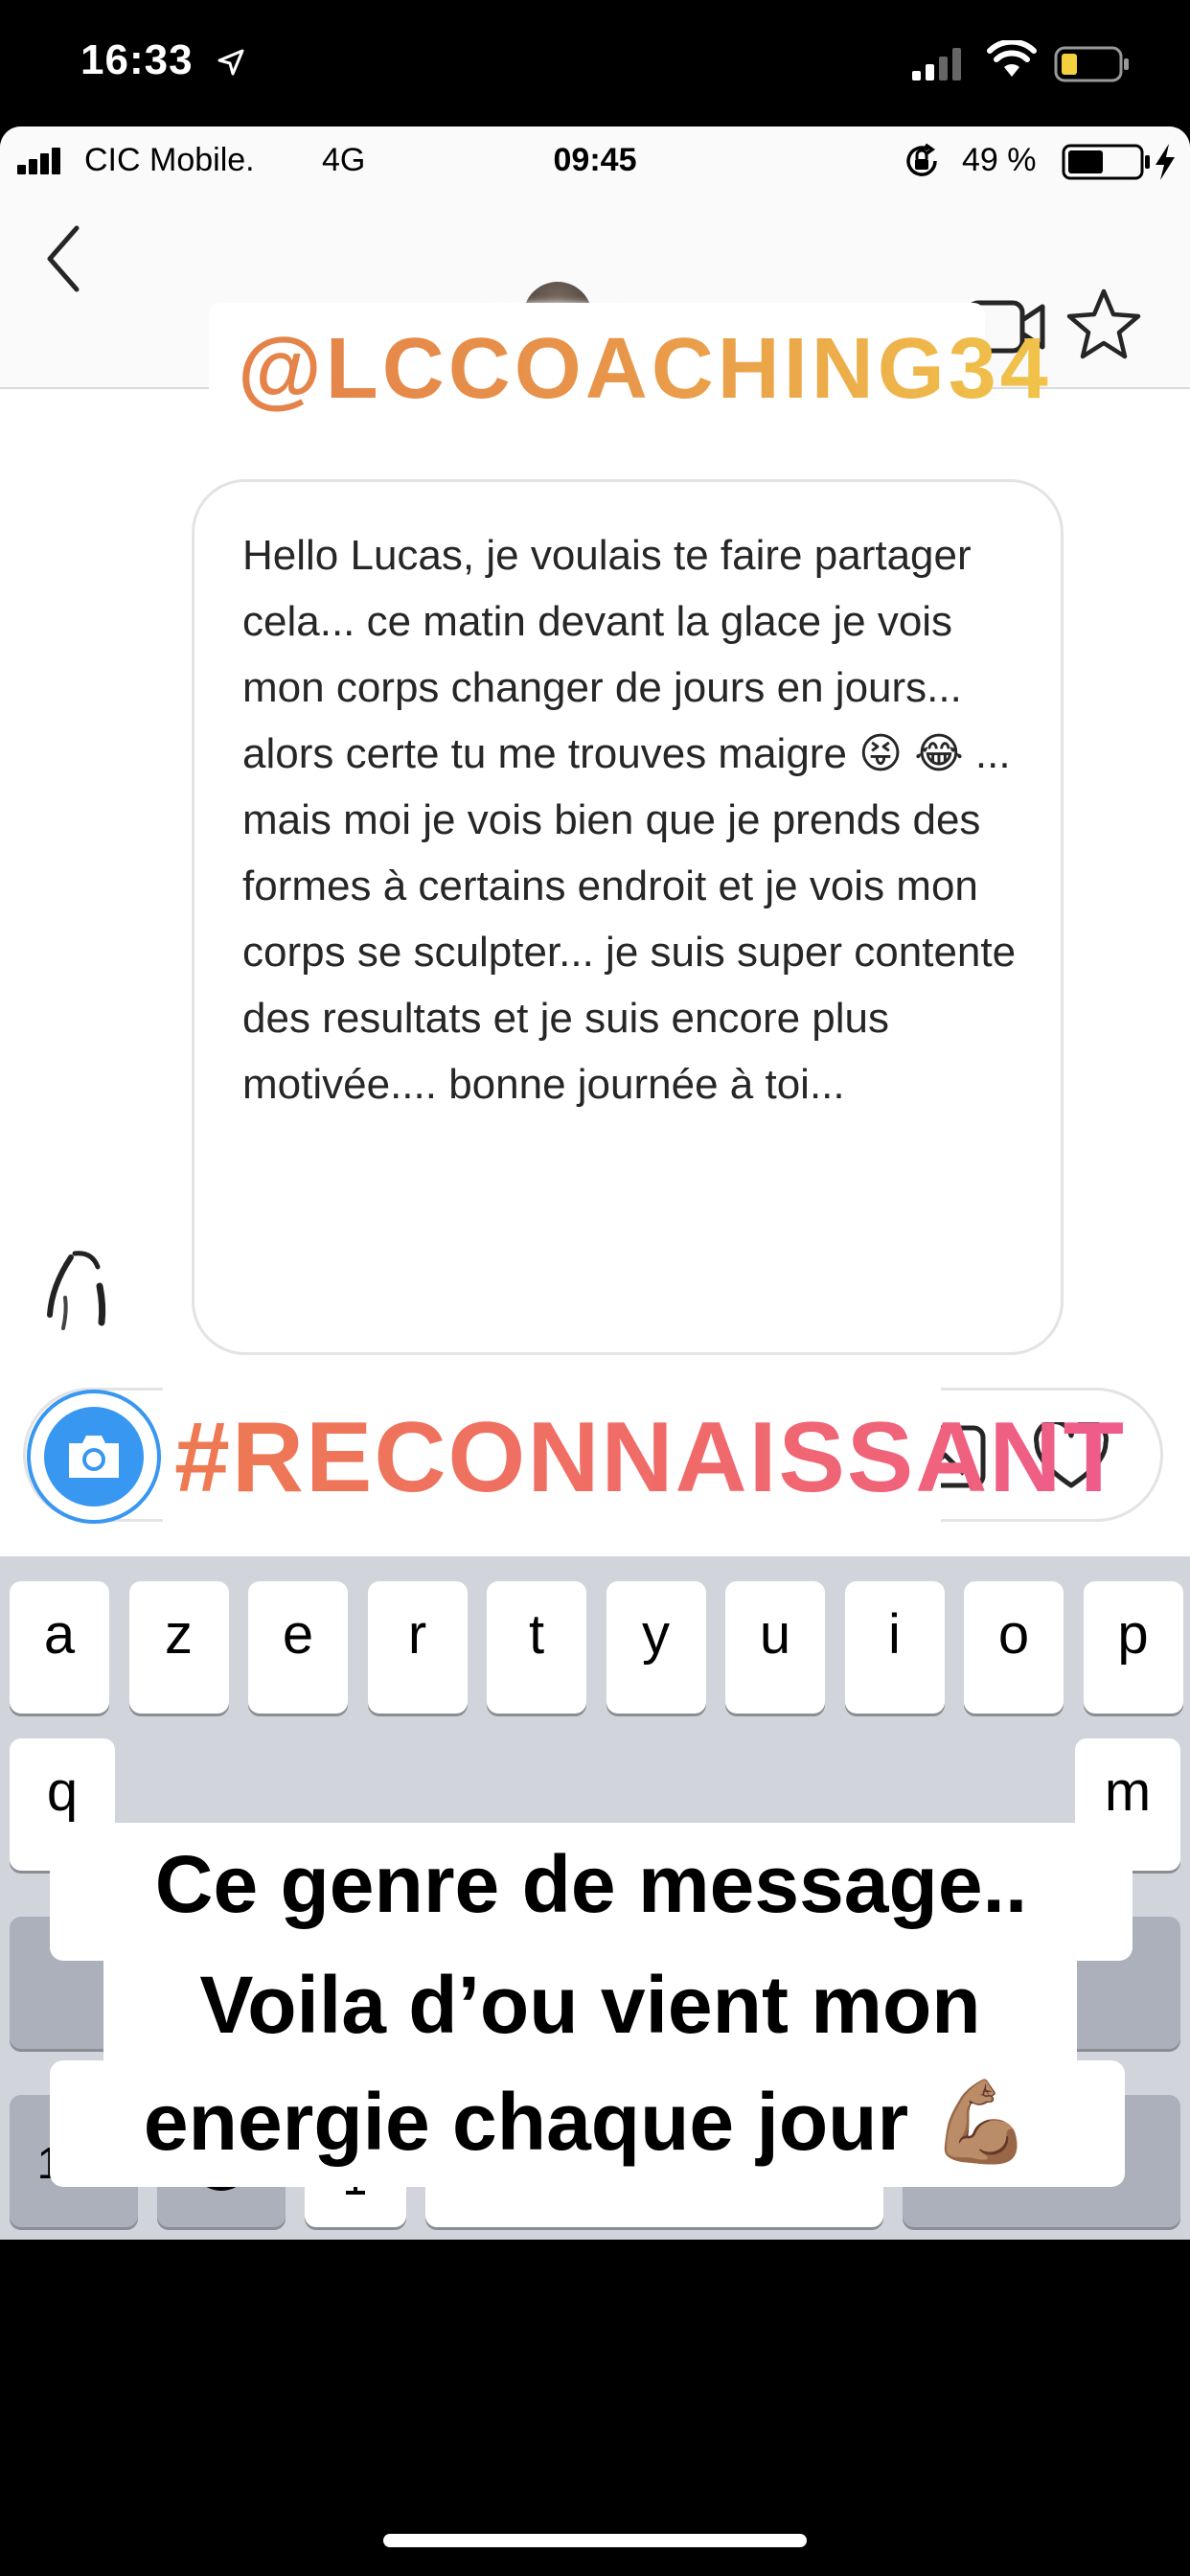 This screenshot has width=1190, height=2576. I want to click on username-sticker: @LCCOACHING34, so click(629, 373).